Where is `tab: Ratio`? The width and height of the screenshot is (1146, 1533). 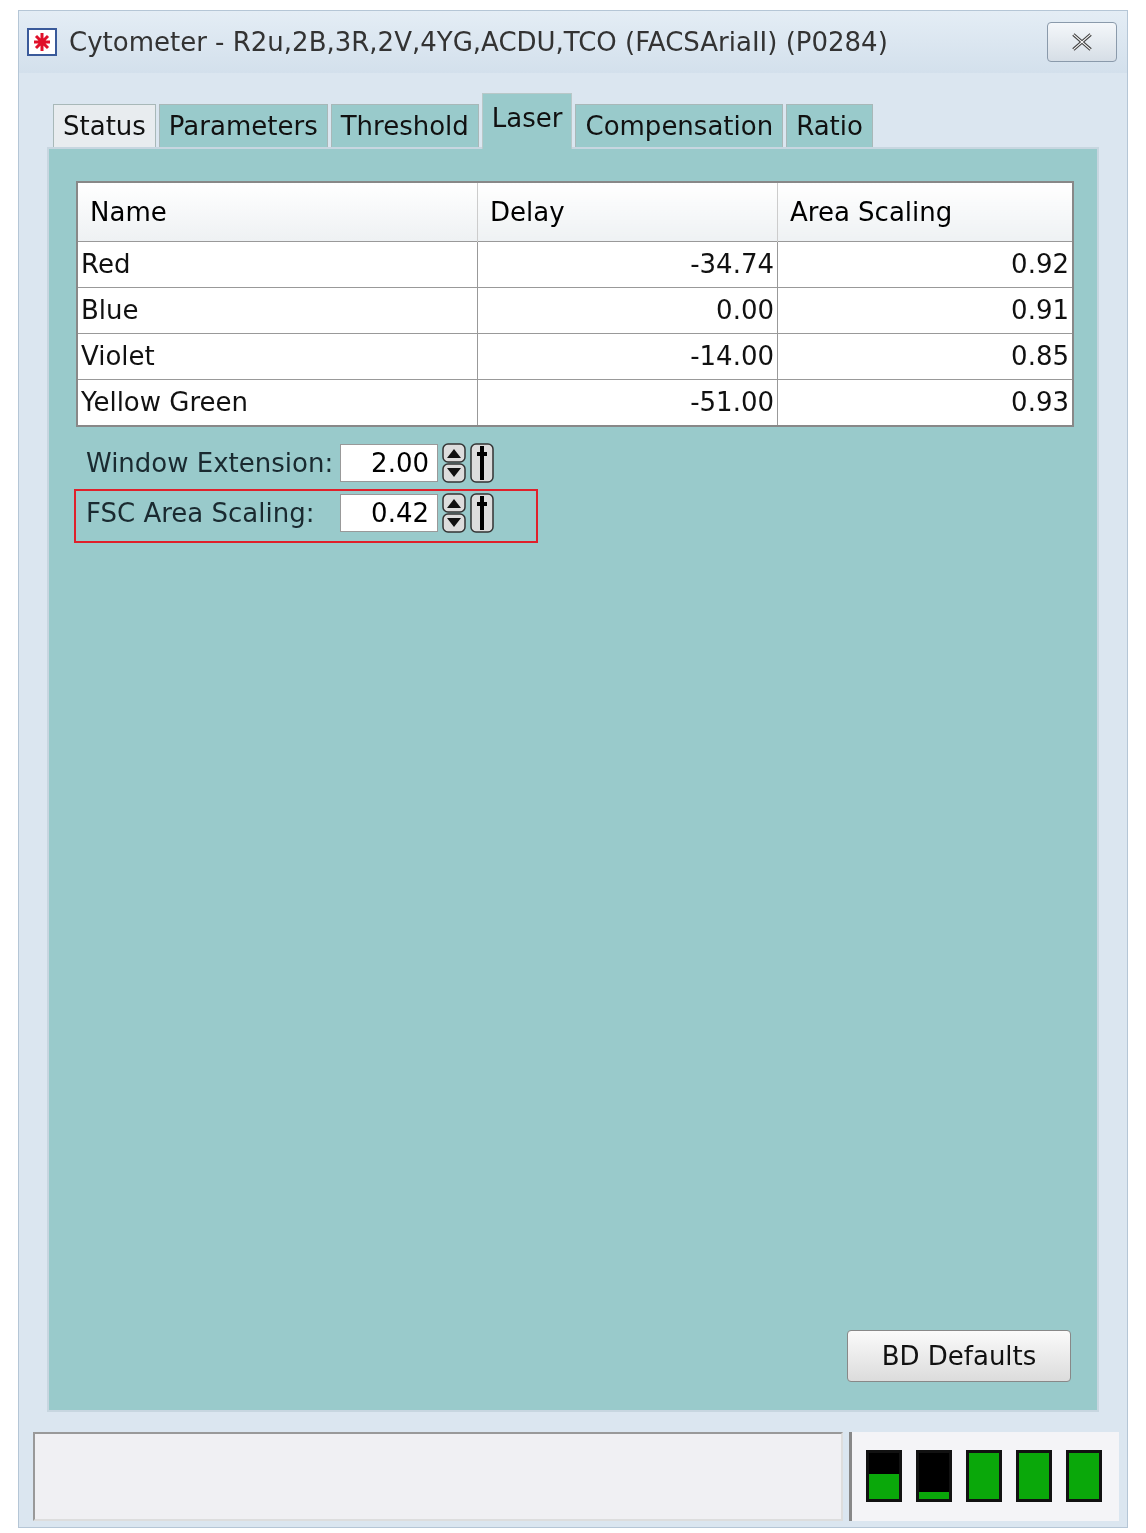
tab: Ratio is located at coordinates (829, 125).